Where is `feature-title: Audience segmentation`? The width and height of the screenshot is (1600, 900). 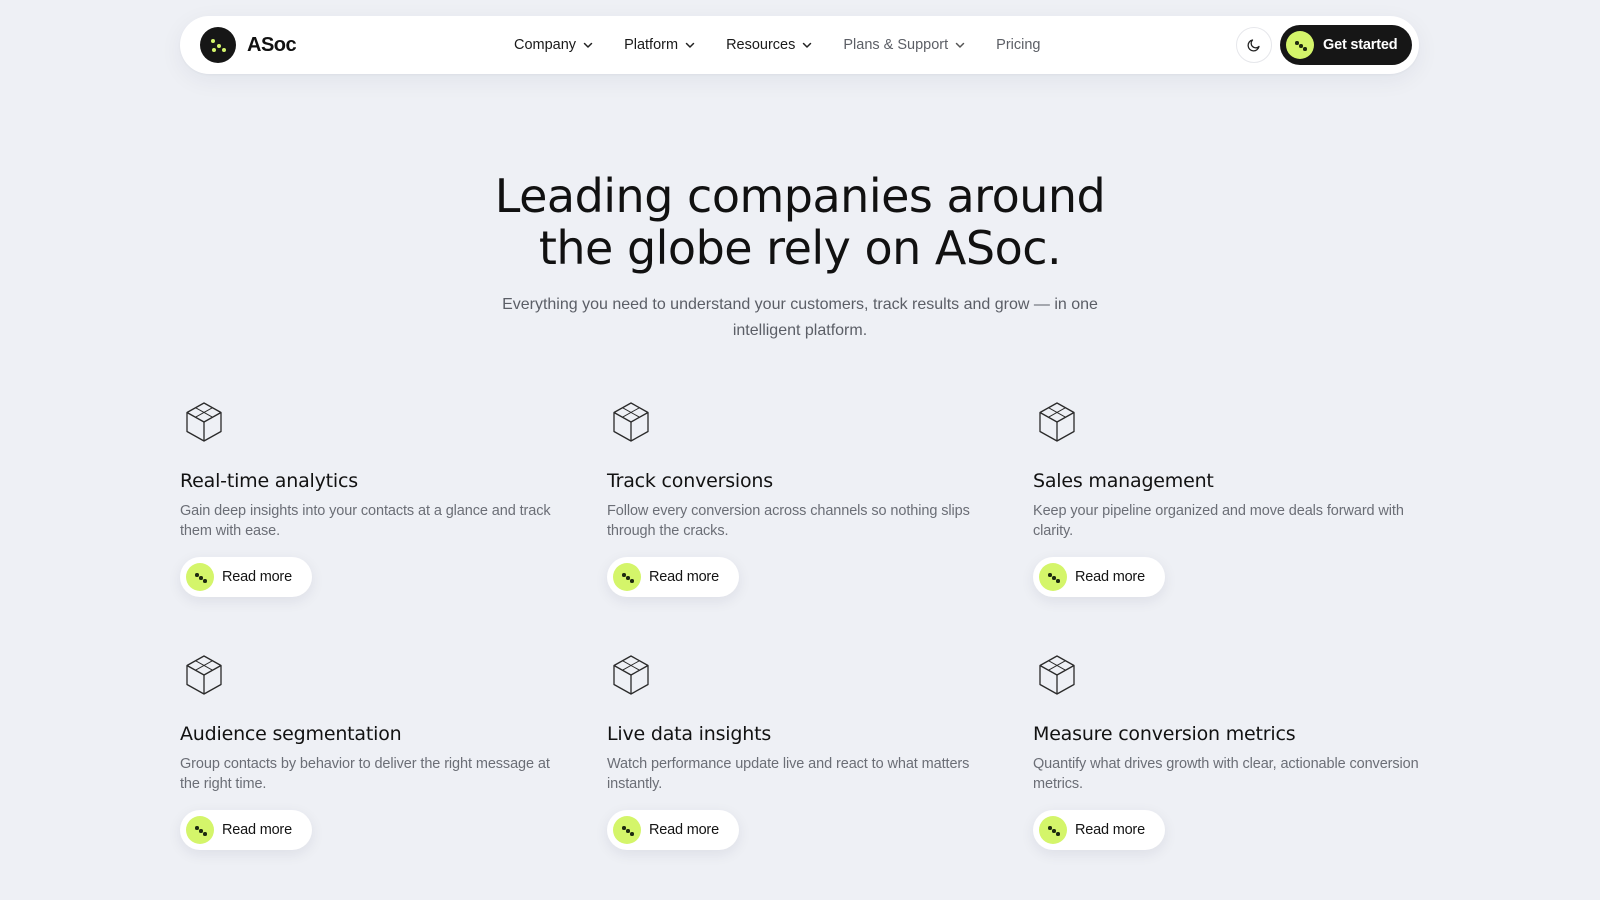
feature-title: Audience segmentation is located at coordinates (291, 734).